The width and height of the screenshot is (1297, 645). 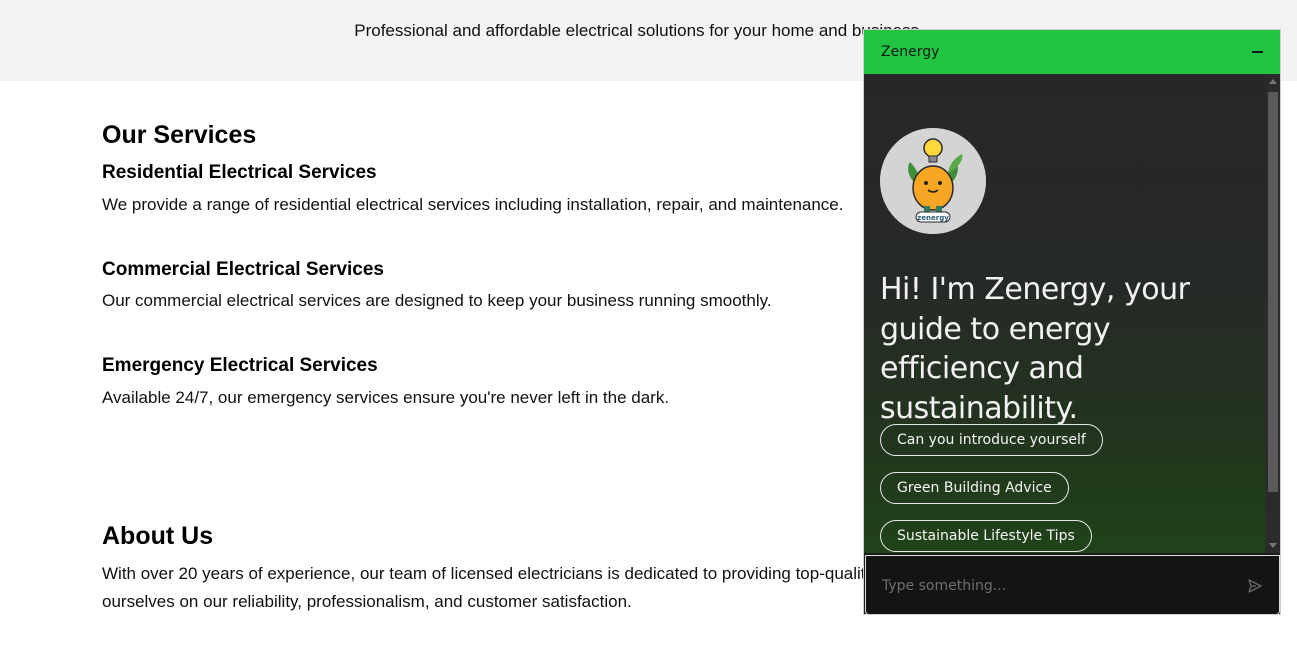 I want to click on scroll-up-icon, so click(x=1273, y=81).